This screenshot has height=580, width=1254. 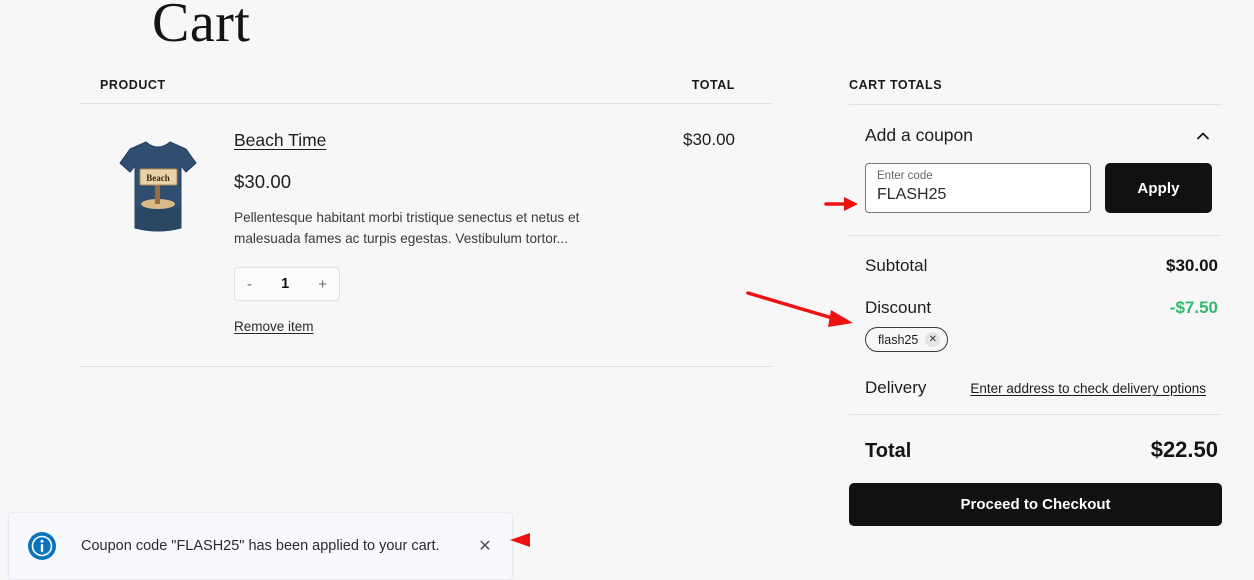 What do you see at coordinates (933, 339) in the screenshot?
I see `remove-coupon-icon: ✕` at bounding box center [933, 339].